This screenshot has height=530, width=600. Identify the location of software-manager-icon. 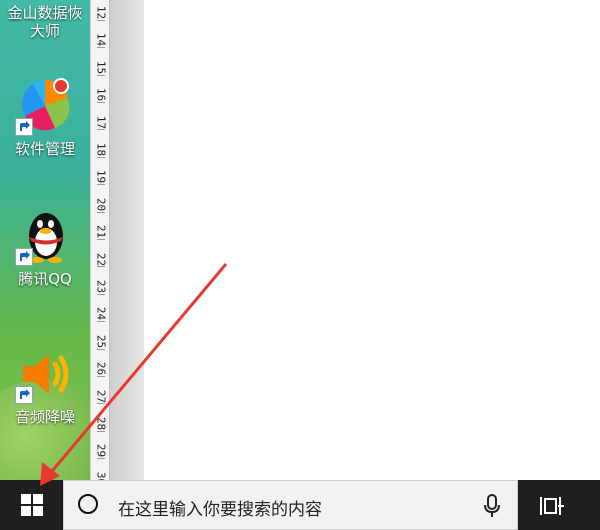
(45, 106).